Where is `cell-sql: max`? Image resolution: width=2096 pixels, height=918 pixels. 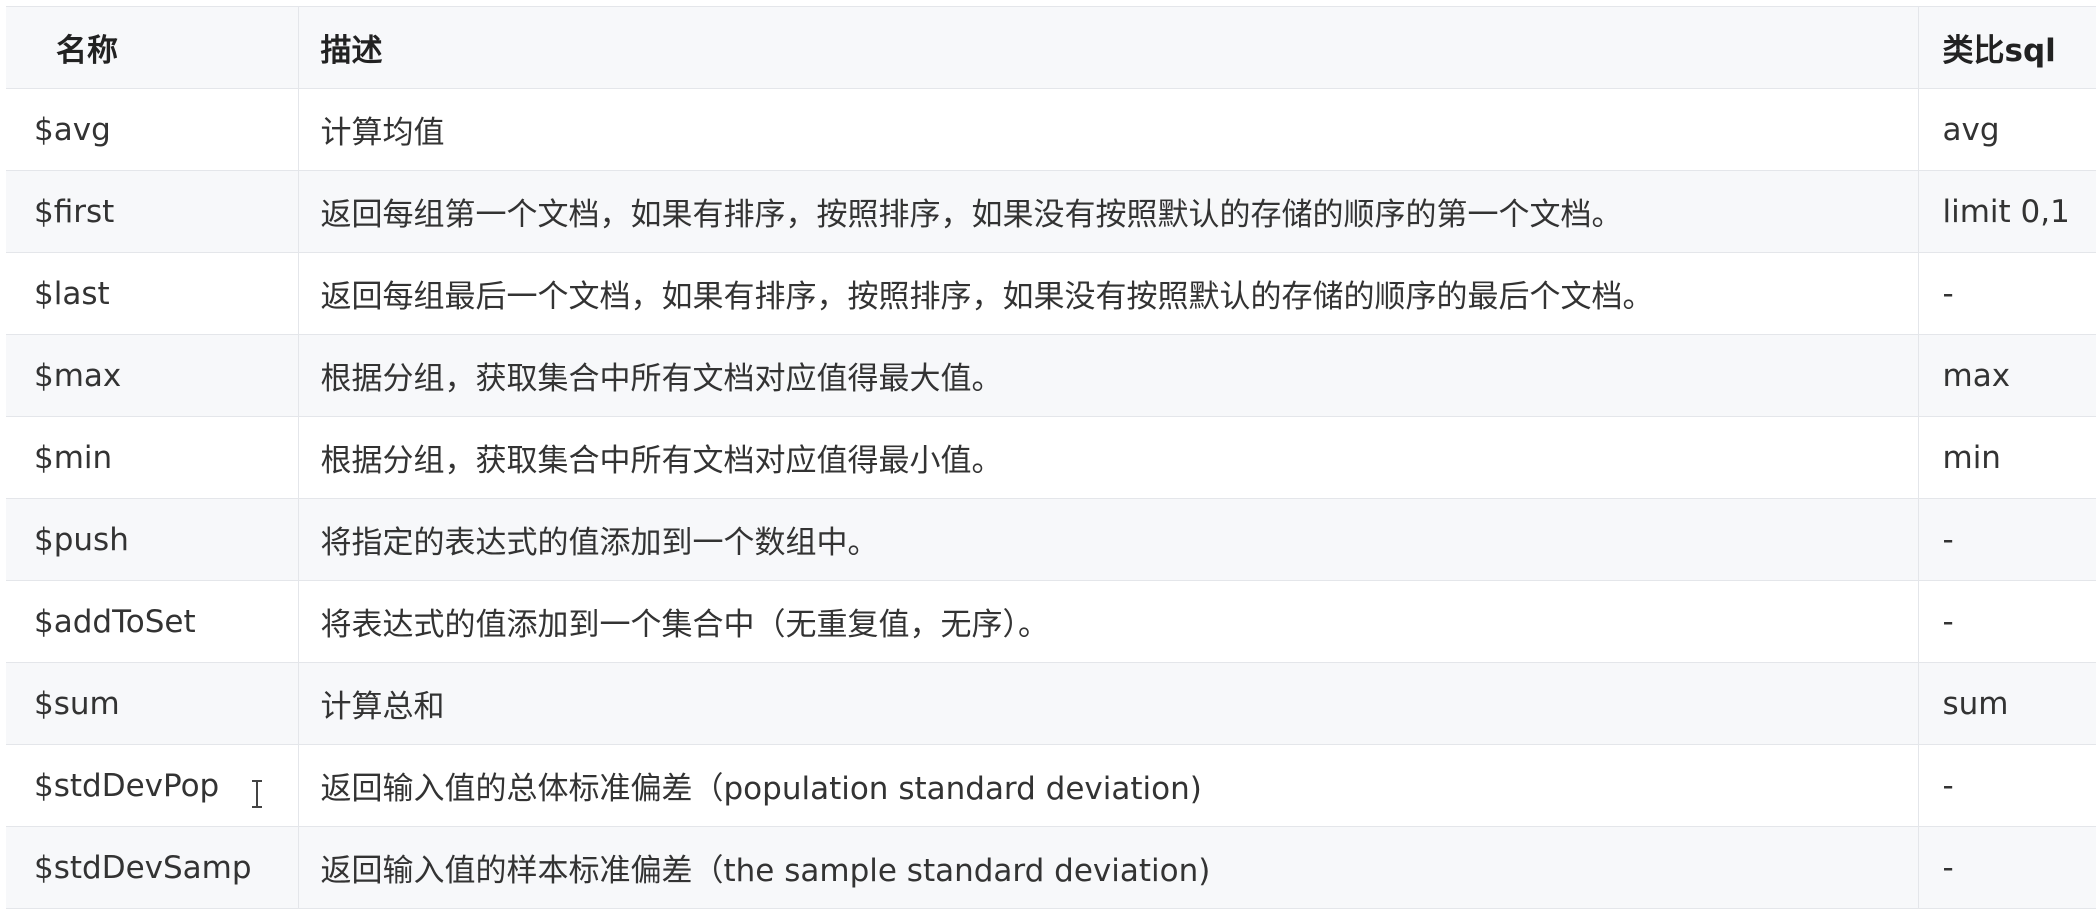 cell-sql: max is located at coordinates (2006, 375).